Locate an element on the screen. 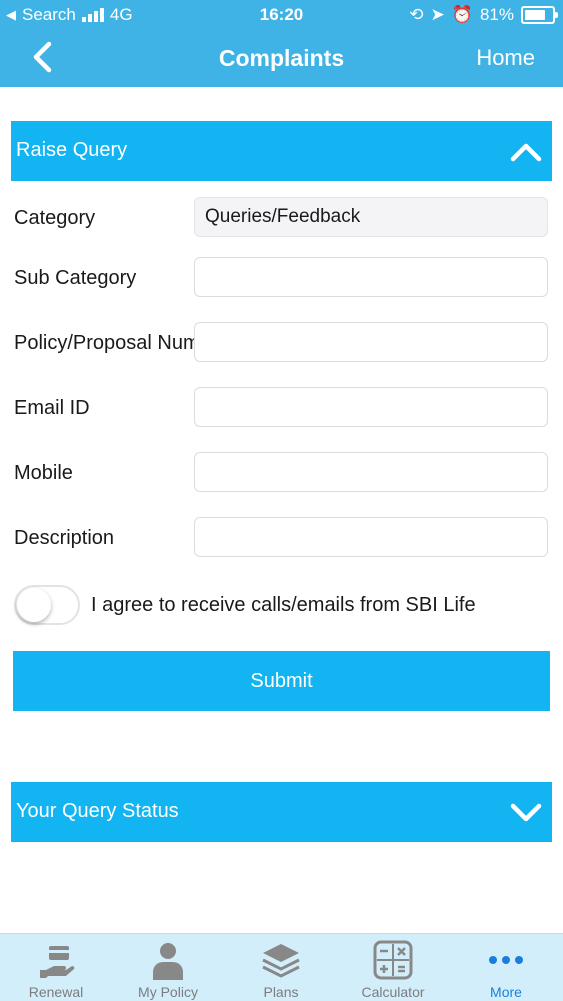  chevron-down-icon is located at coordinates (526, 812).